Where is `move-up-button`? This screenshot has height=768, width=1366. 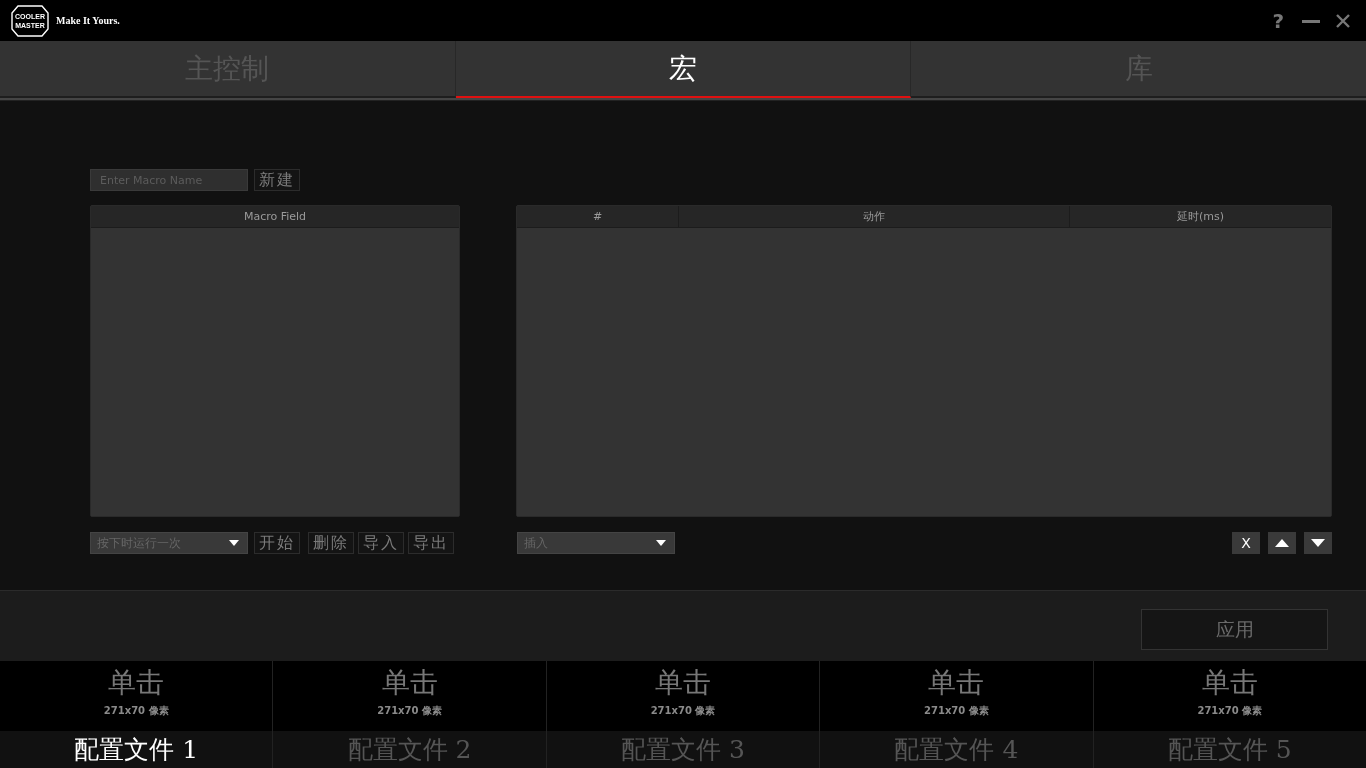 move-up-button is located at coordinates (1282, 543).